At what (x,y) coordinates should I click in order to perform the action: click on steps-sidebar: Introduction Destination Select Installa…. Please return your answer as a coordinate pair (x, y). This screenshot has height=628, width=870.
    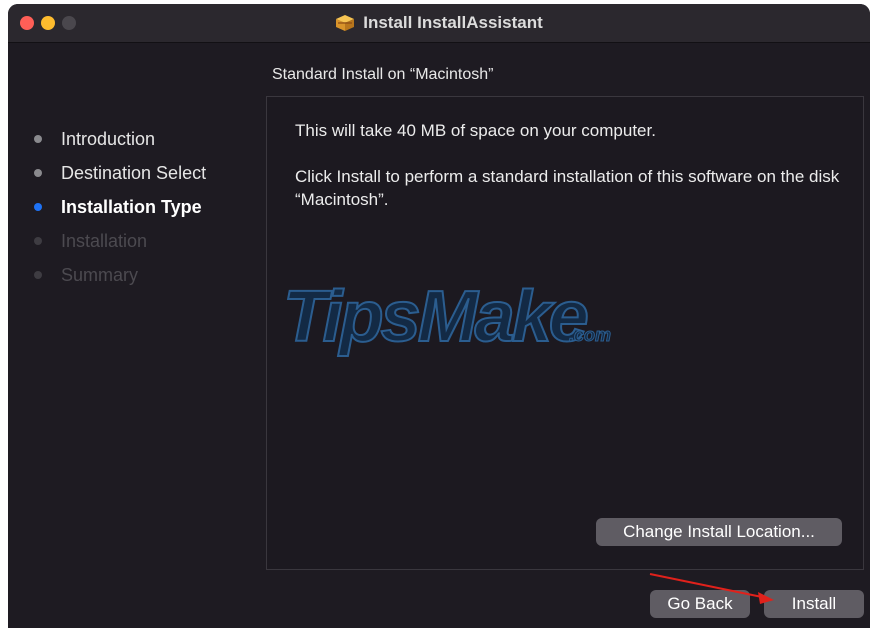
    Looking at the image, I should click on (133, 207).